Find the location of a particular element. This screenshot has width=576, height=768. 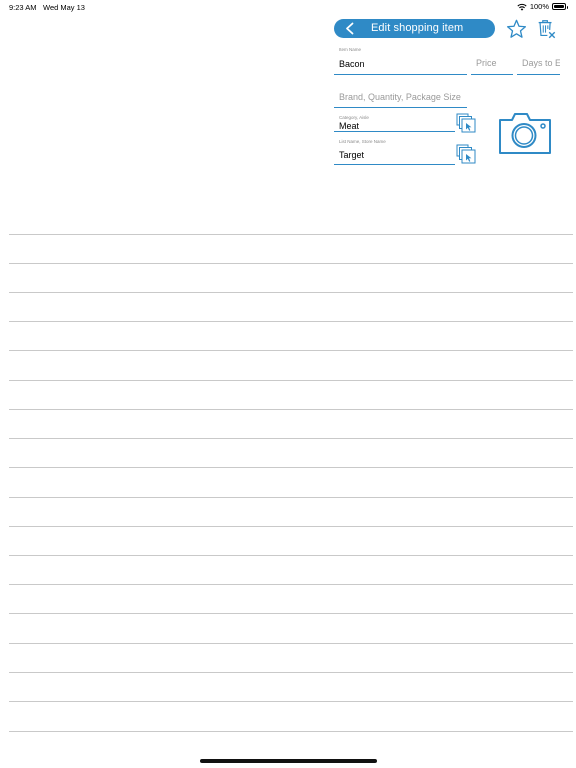

favorite-star-icon is located at coordinates (516, 29).